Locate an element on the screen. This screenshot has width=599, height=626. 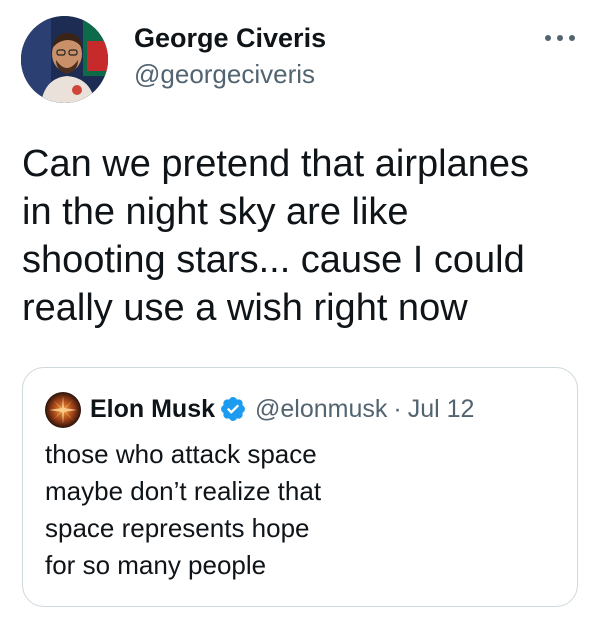
quoted-author-handle: @elonmusk is located at coordinates (321, 409).